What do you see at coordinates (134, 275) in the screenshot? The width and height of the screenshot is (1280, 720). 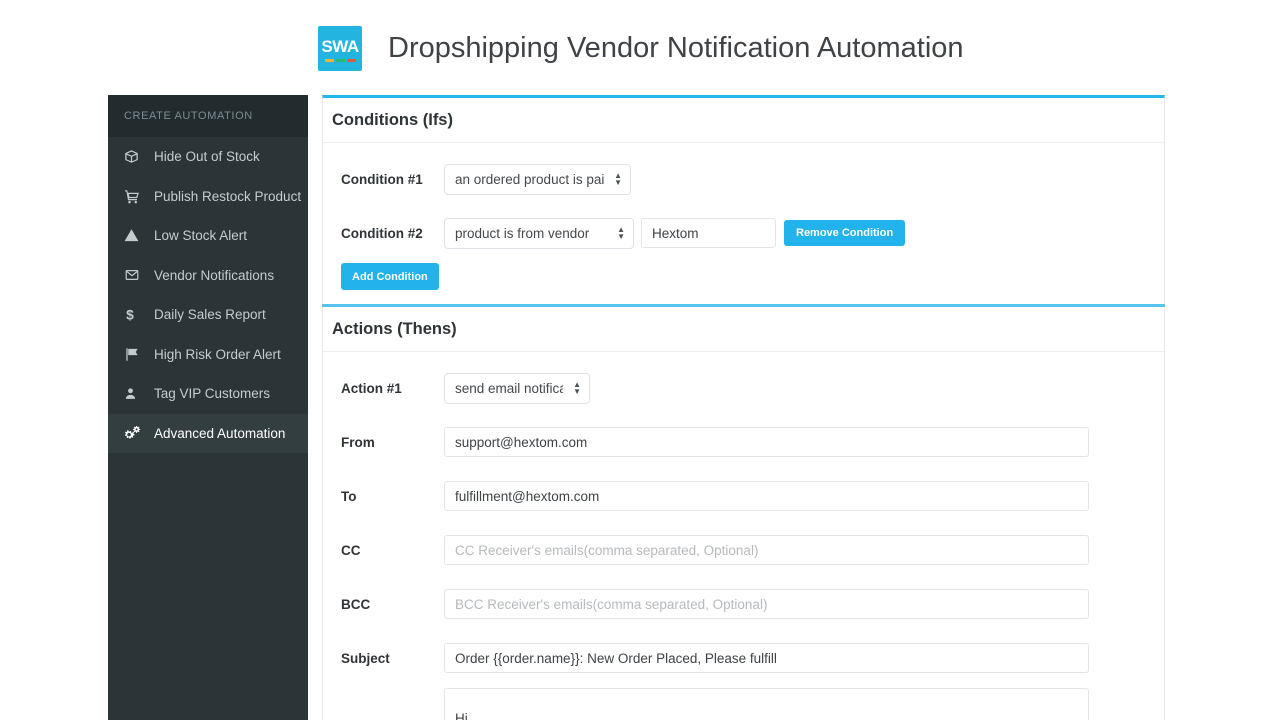 I see `envelope-icon` at bounding box center [134, 275].